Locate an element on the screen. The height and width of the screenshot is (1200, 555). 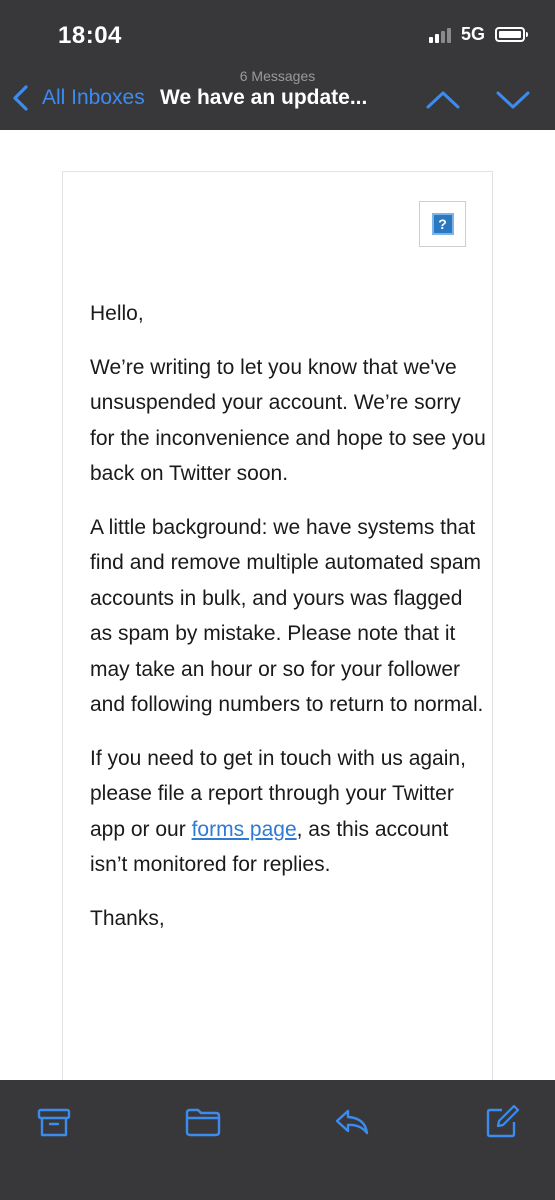
question-mark-icon: ? is located at coordinates (442, 224).